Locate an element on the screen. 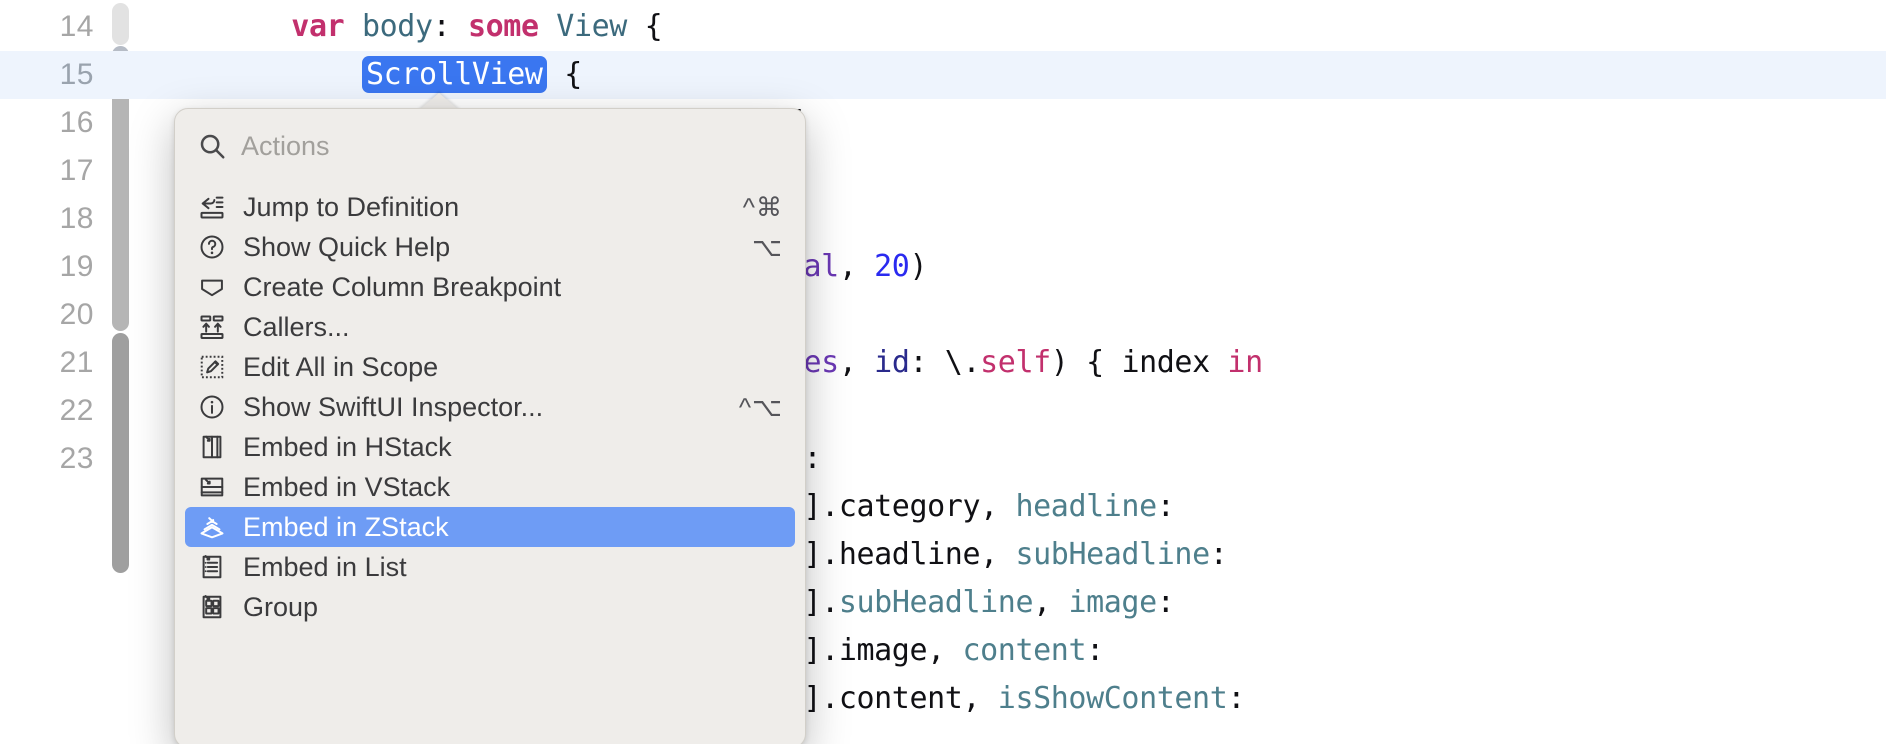 This screenshot has height=744, width=1886. line-number: 22 is located at coordinates (76, 410).